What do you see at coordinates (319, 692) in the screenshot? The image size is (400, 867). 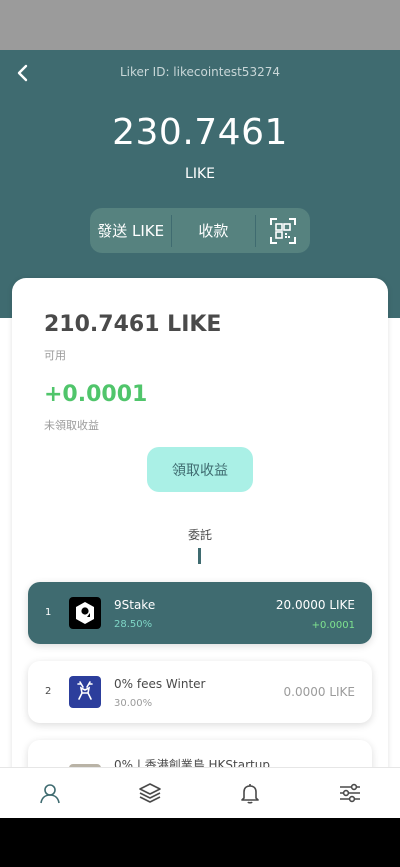 I see `validator-delegated-amount: 0.0000 LIKE` at bounding box center [319, 692].